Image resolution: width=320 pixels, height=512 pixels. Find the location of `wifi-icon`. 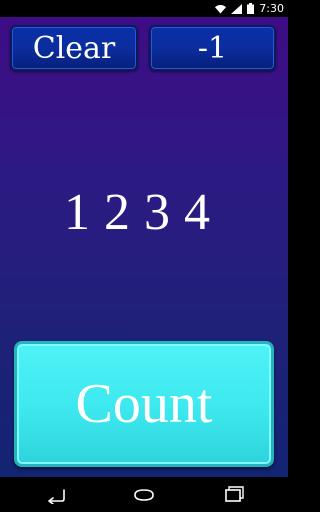

wifi-icon is located at coordinates (221, 8).